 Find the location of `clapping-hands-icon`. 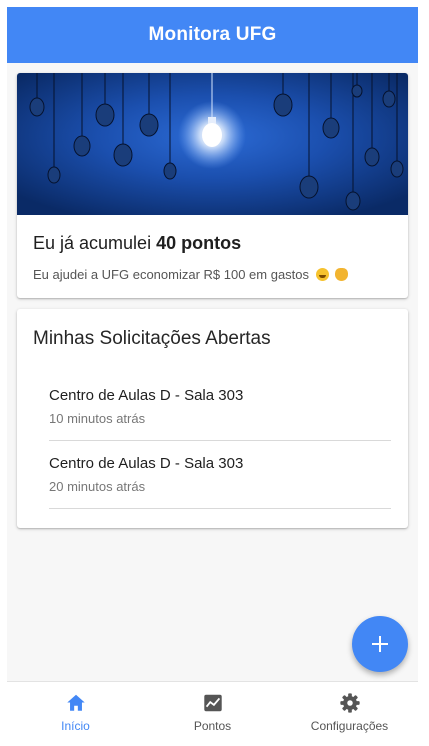

clapping-hands-icon is located at coordinates (342, 274).